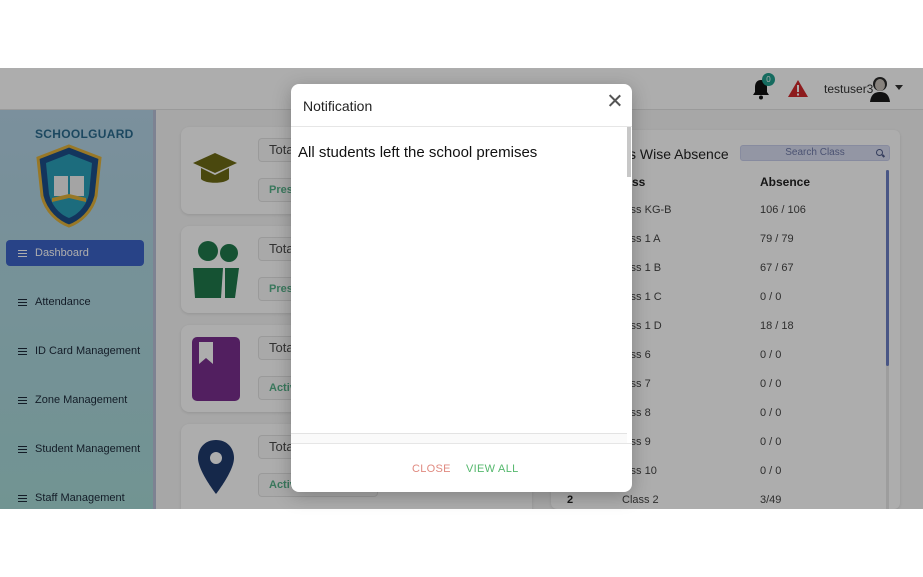 The height and width of the screenshot is (577, 923). What do you see at coordinates (418, 152) in the screenshot?
I see `notification-message: All students left the school premises` at bounding box center [418, 152].